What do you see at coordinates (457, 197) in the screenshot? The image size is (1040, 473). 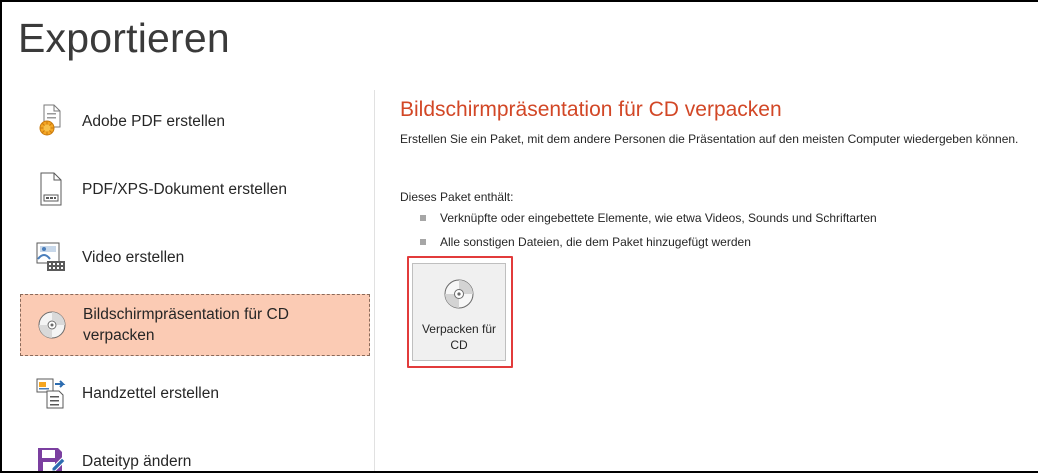 I see `package-contents-heading: Dieses Paket enthält:` at bounding box center [457, 197].